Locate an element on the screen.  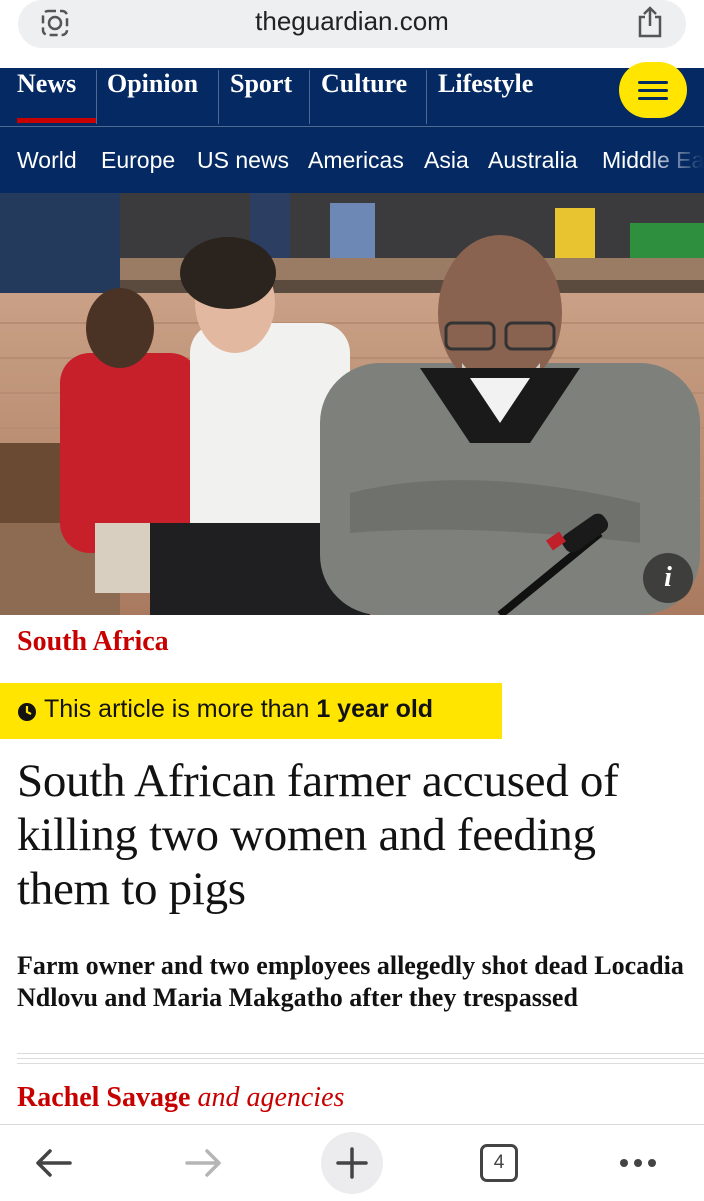
age-warning-duration: 1 year old is located at coordinates (375, 709).